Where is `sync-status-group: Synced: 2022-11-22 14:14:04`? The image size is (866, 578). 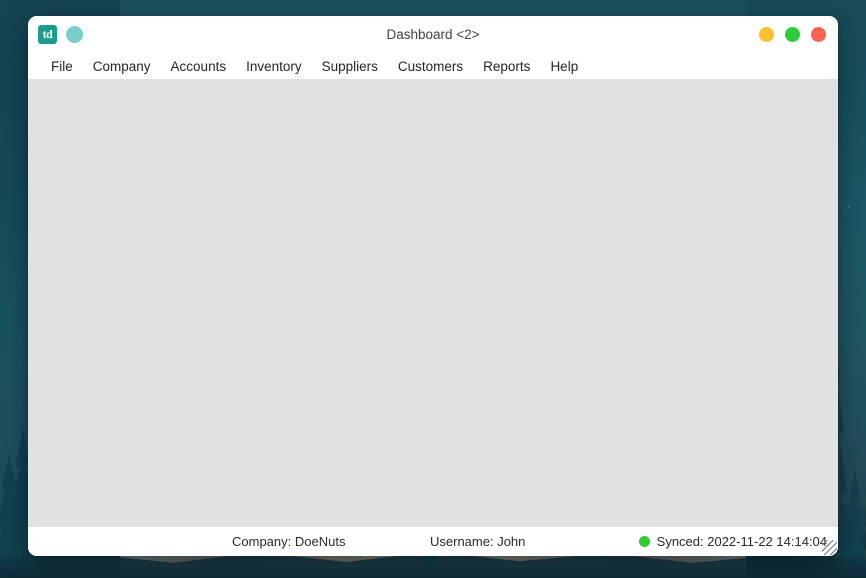
sync-status-group: Synced: 2022-11-22 14:14:04 is located at coordinates (732, 541).